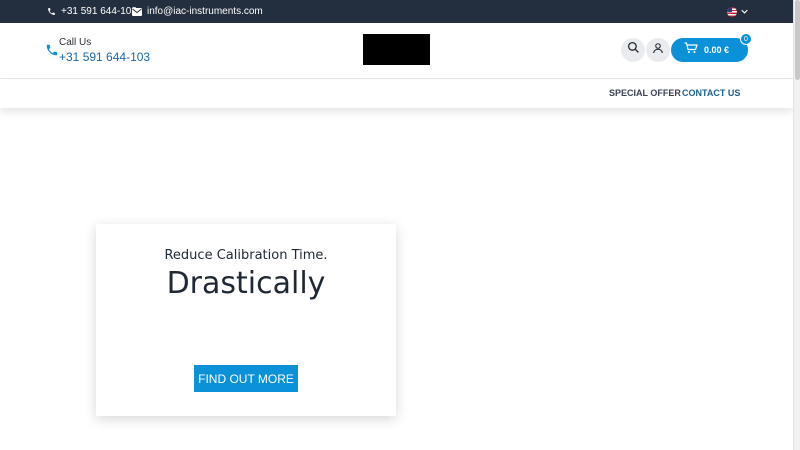 The width and height of the screenshot is (800, 450). Describe the element at coordinates (246, 283) in the screenshot. I see `hero-title: Drastically` at that location.